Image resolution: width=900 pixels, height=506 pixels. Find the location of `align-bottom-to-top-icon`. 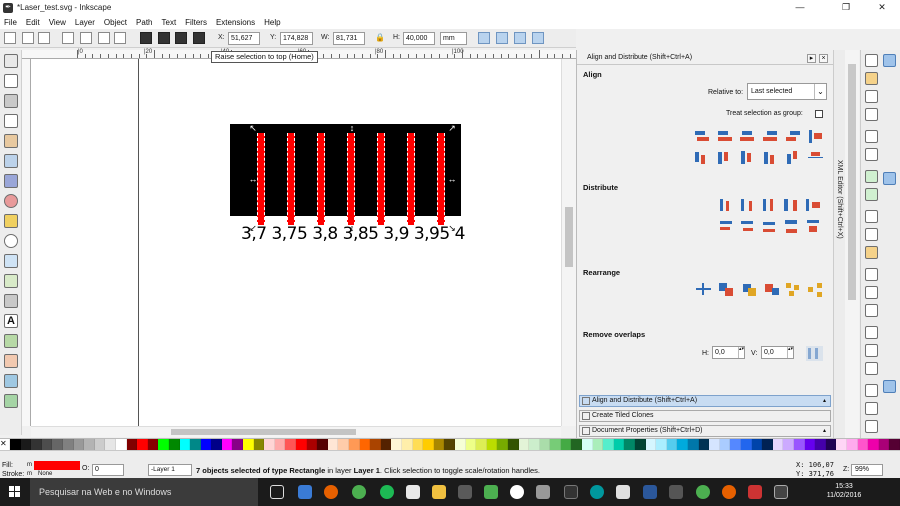

align-bottom-to-top-icon is located at coordinates (701, 157).